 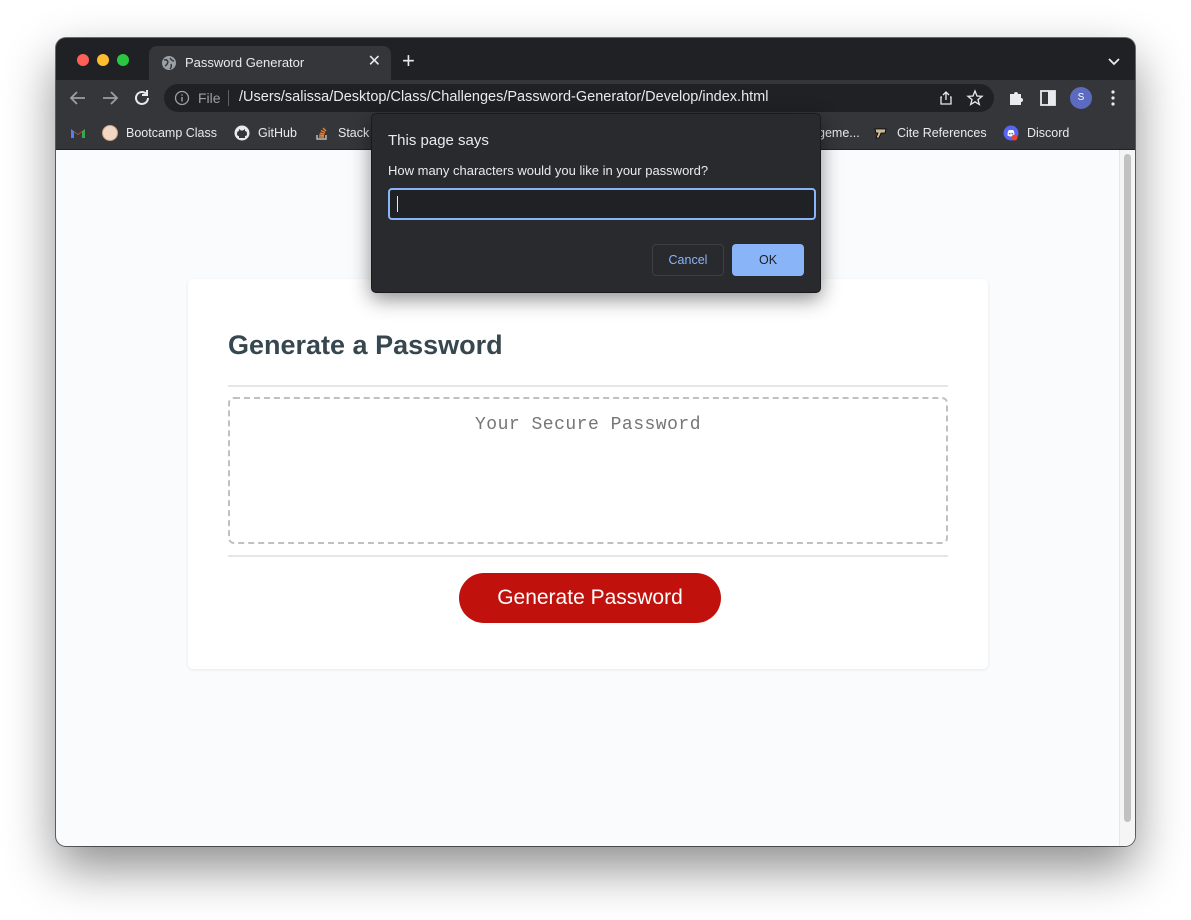 I want to click on scrollbar-thumb, so click(x=1127, y=488).